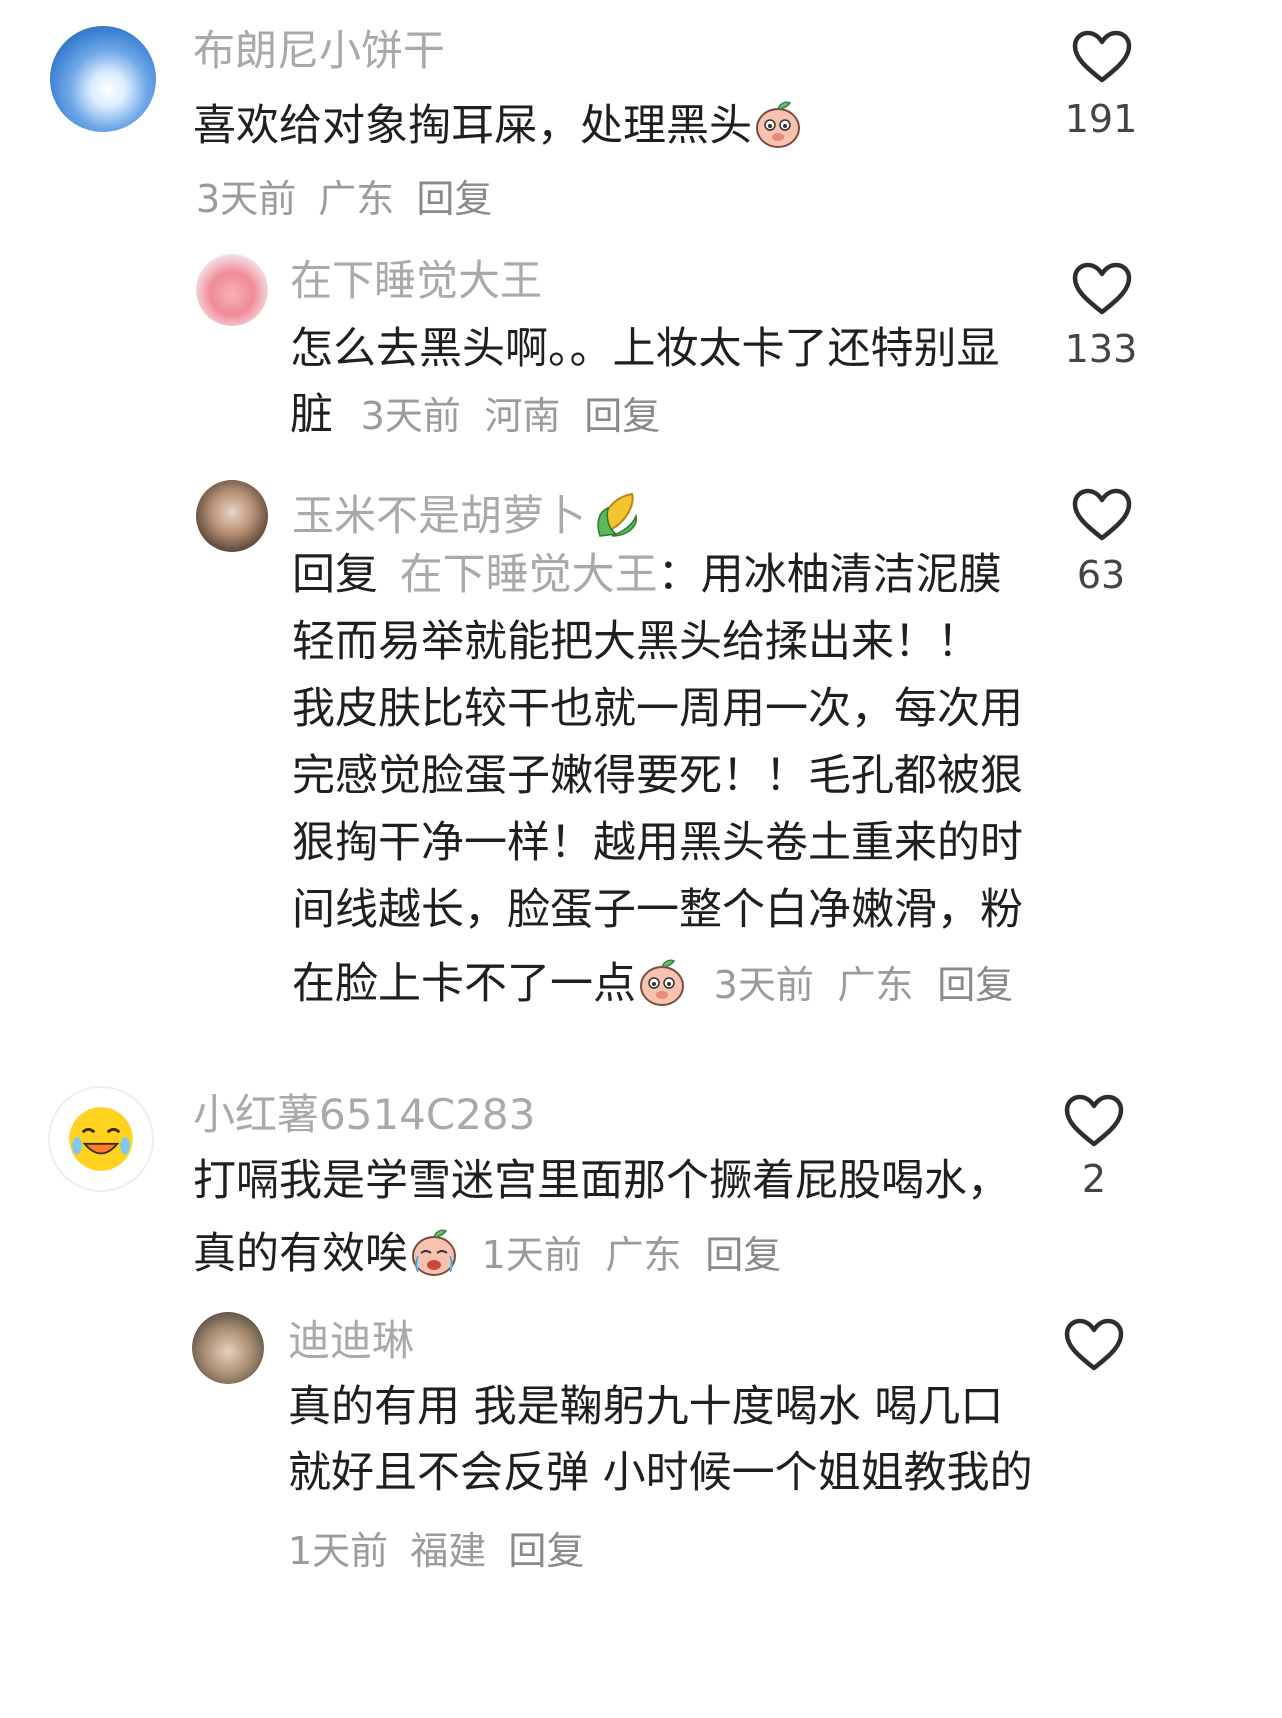 This screenshot has height=1718, width=1282. I want to click on comment-text: 打嗝我是学雪迷宫里面那个撅着屁股喝水，, so click(601, 1181).